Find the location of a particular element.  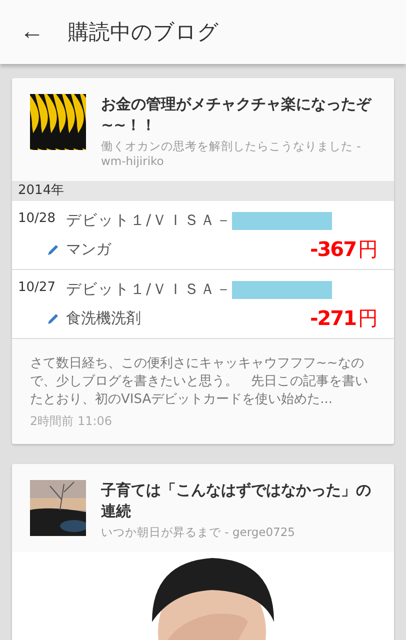

year-header: 2014年 is located at coordinates (203, 191).